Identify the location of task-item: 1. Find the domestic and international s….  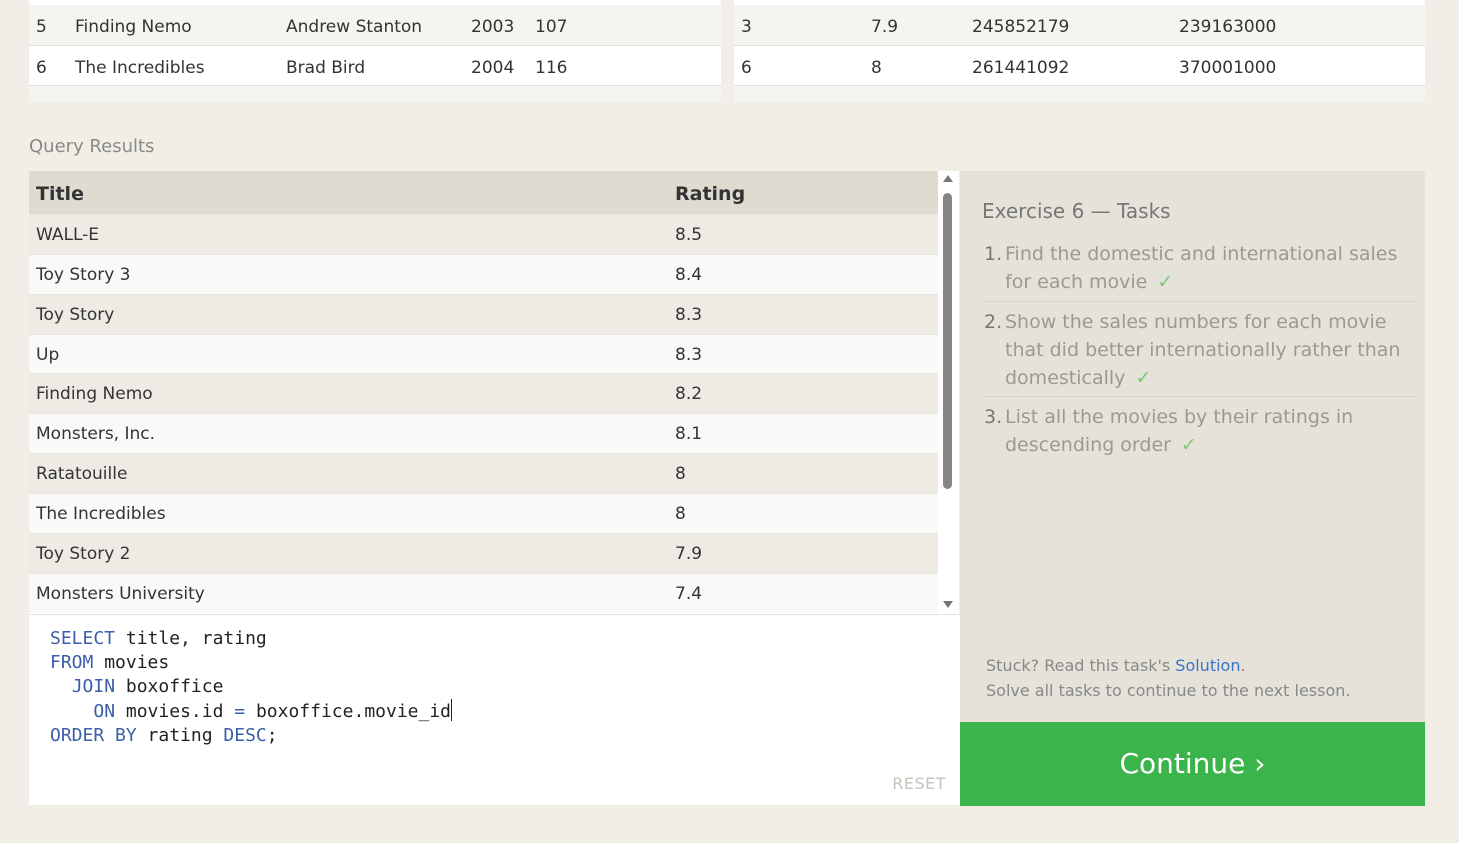
(1199, 271).